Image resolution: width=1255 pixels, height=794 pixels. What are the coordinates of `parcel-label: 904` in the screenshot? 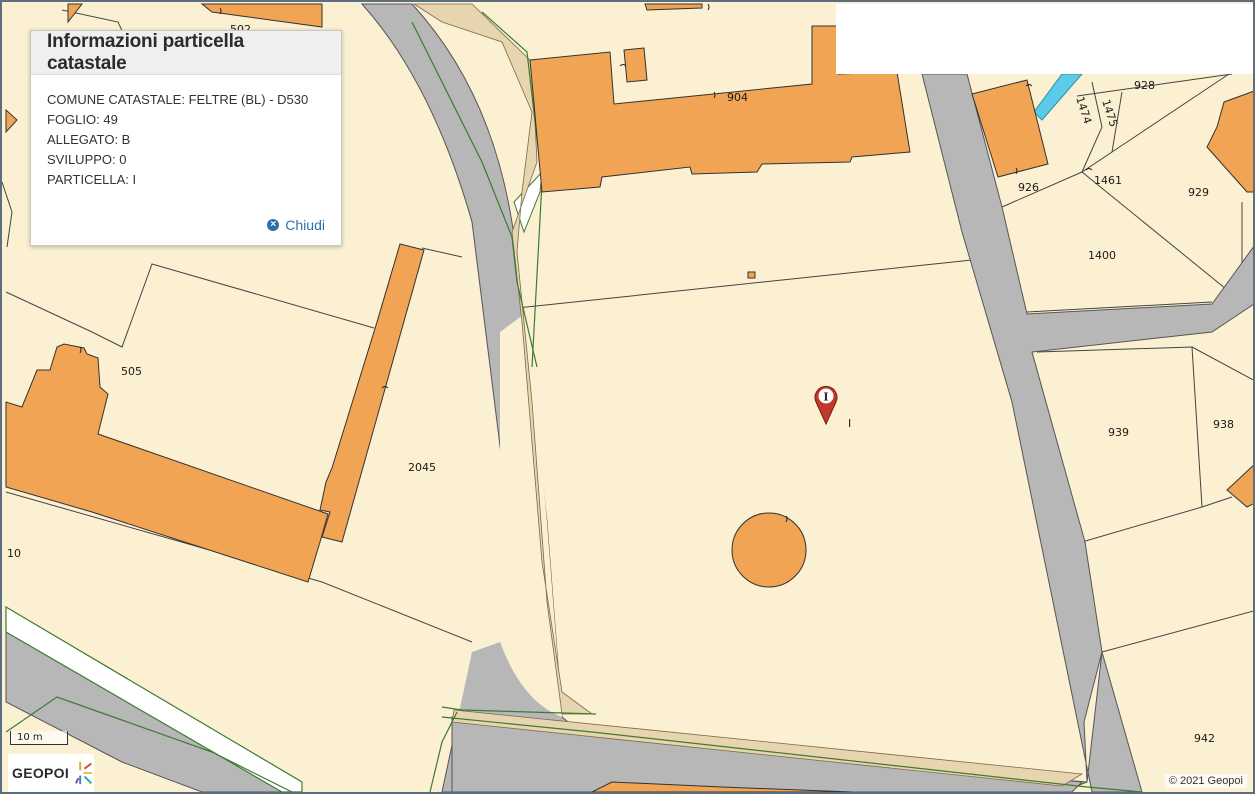 It's located at (737, 97).